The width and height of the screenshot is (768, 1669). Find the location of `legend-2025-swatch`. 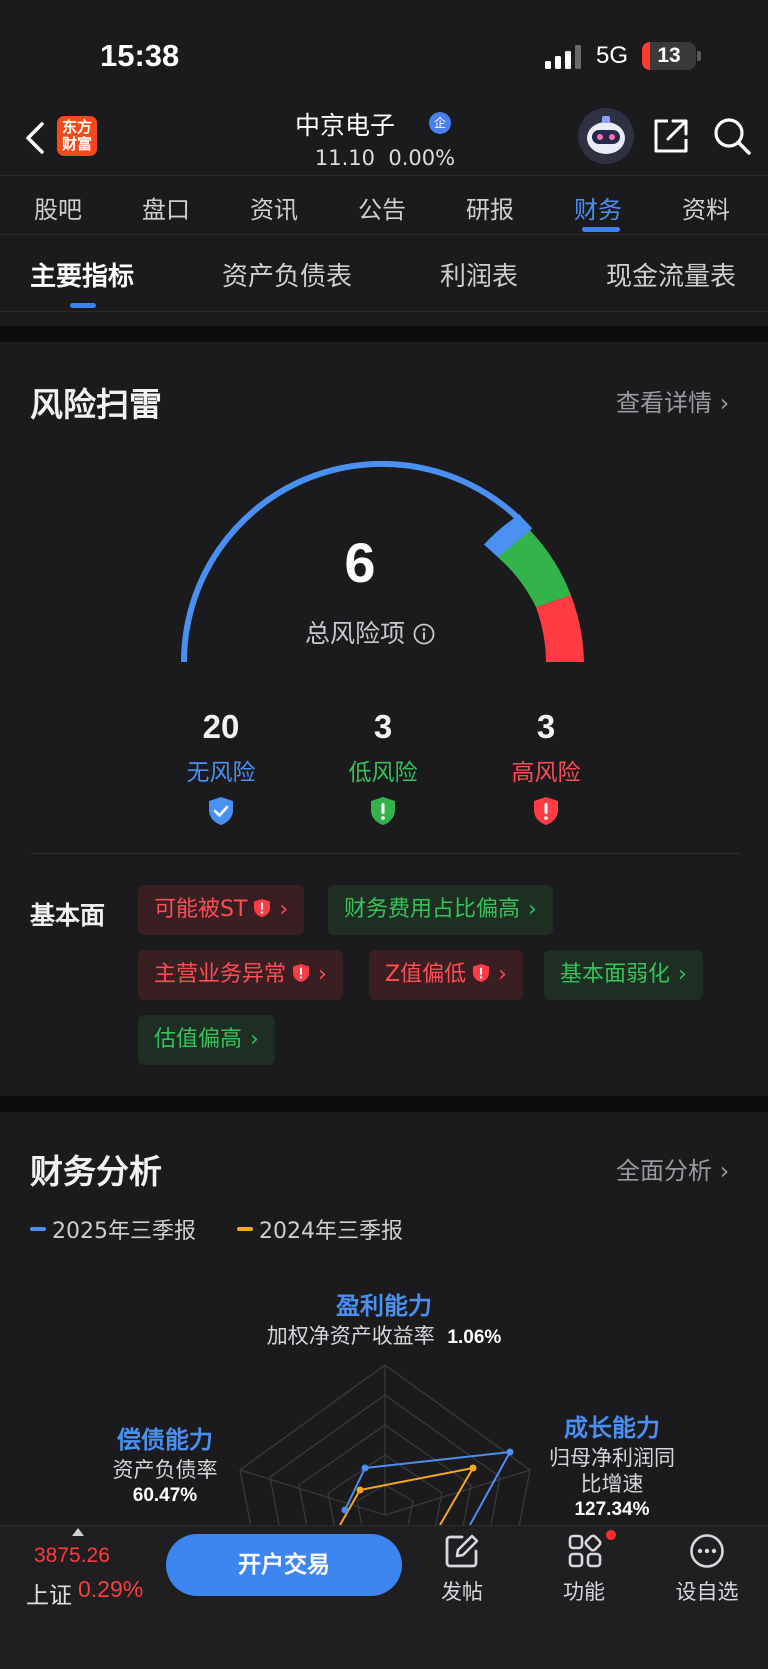

legend-2025-swatch is located at coordinates (38, 1229).